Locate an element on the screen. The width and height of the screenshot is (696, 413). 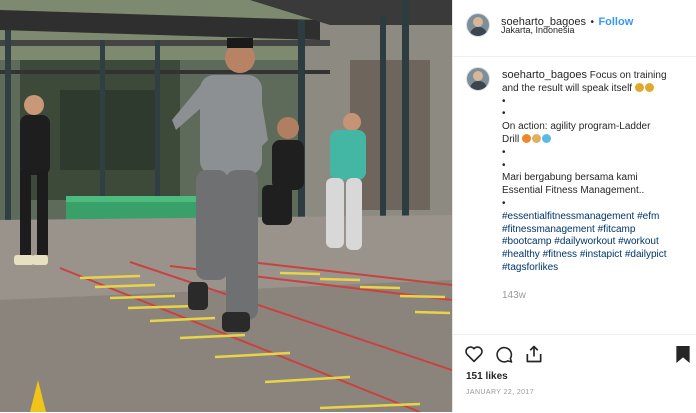
caption-avatar is located at coordinates (478, 79).